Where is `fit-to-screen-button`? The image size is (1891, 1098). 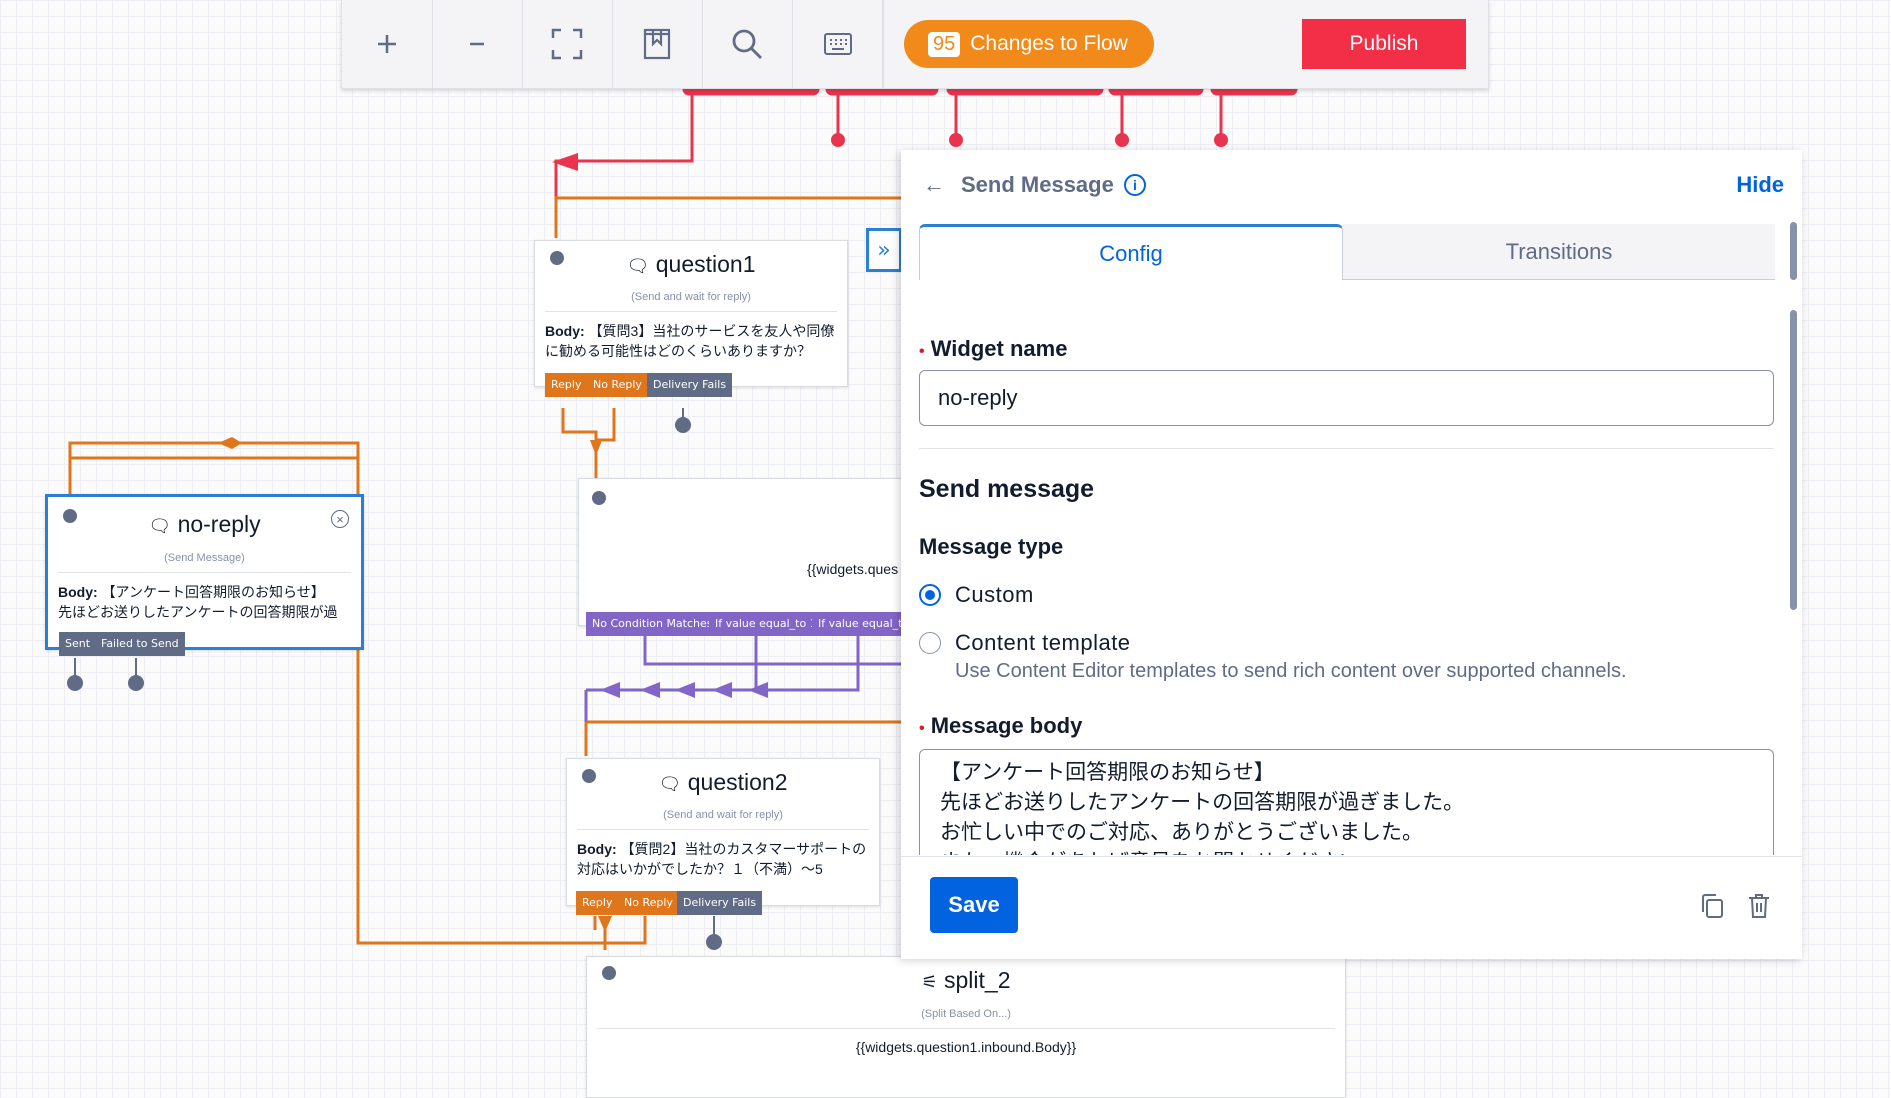
fit-to-screen-button is located at coordinates (567, 44).